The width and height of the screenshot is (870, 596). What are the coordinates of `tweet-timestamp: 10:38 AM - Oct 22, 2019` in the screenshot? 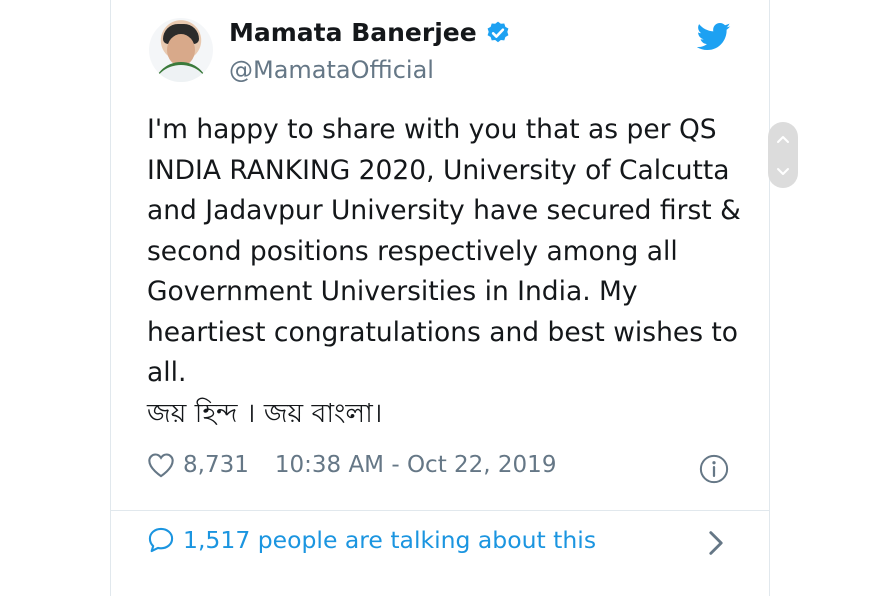 It's located at (416, 465).